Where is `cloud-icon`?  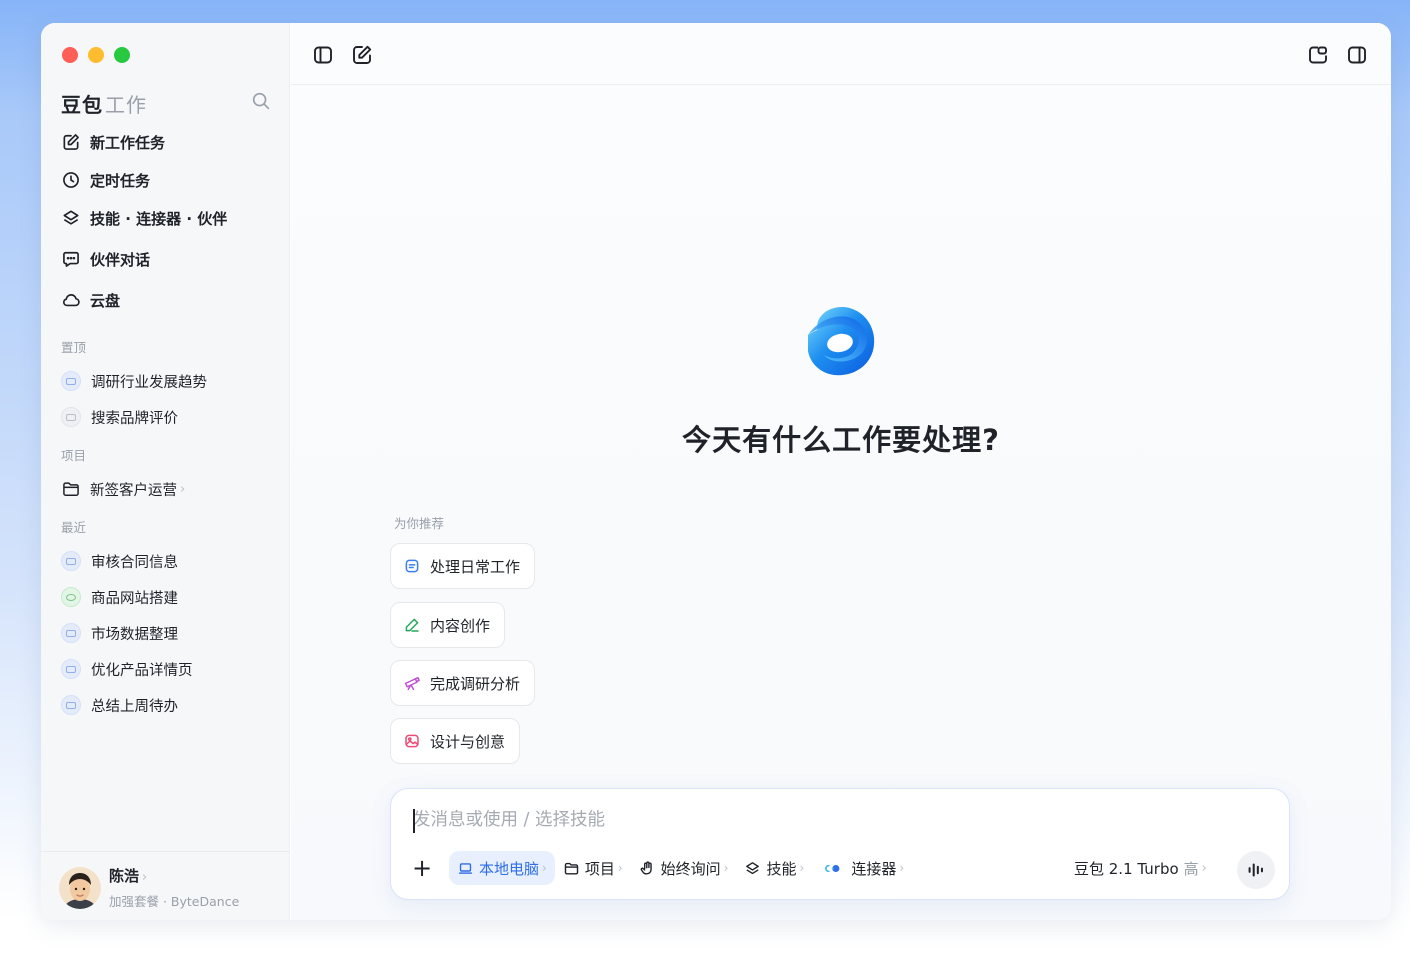 cloud-icon is located at coordinates (71, 300).